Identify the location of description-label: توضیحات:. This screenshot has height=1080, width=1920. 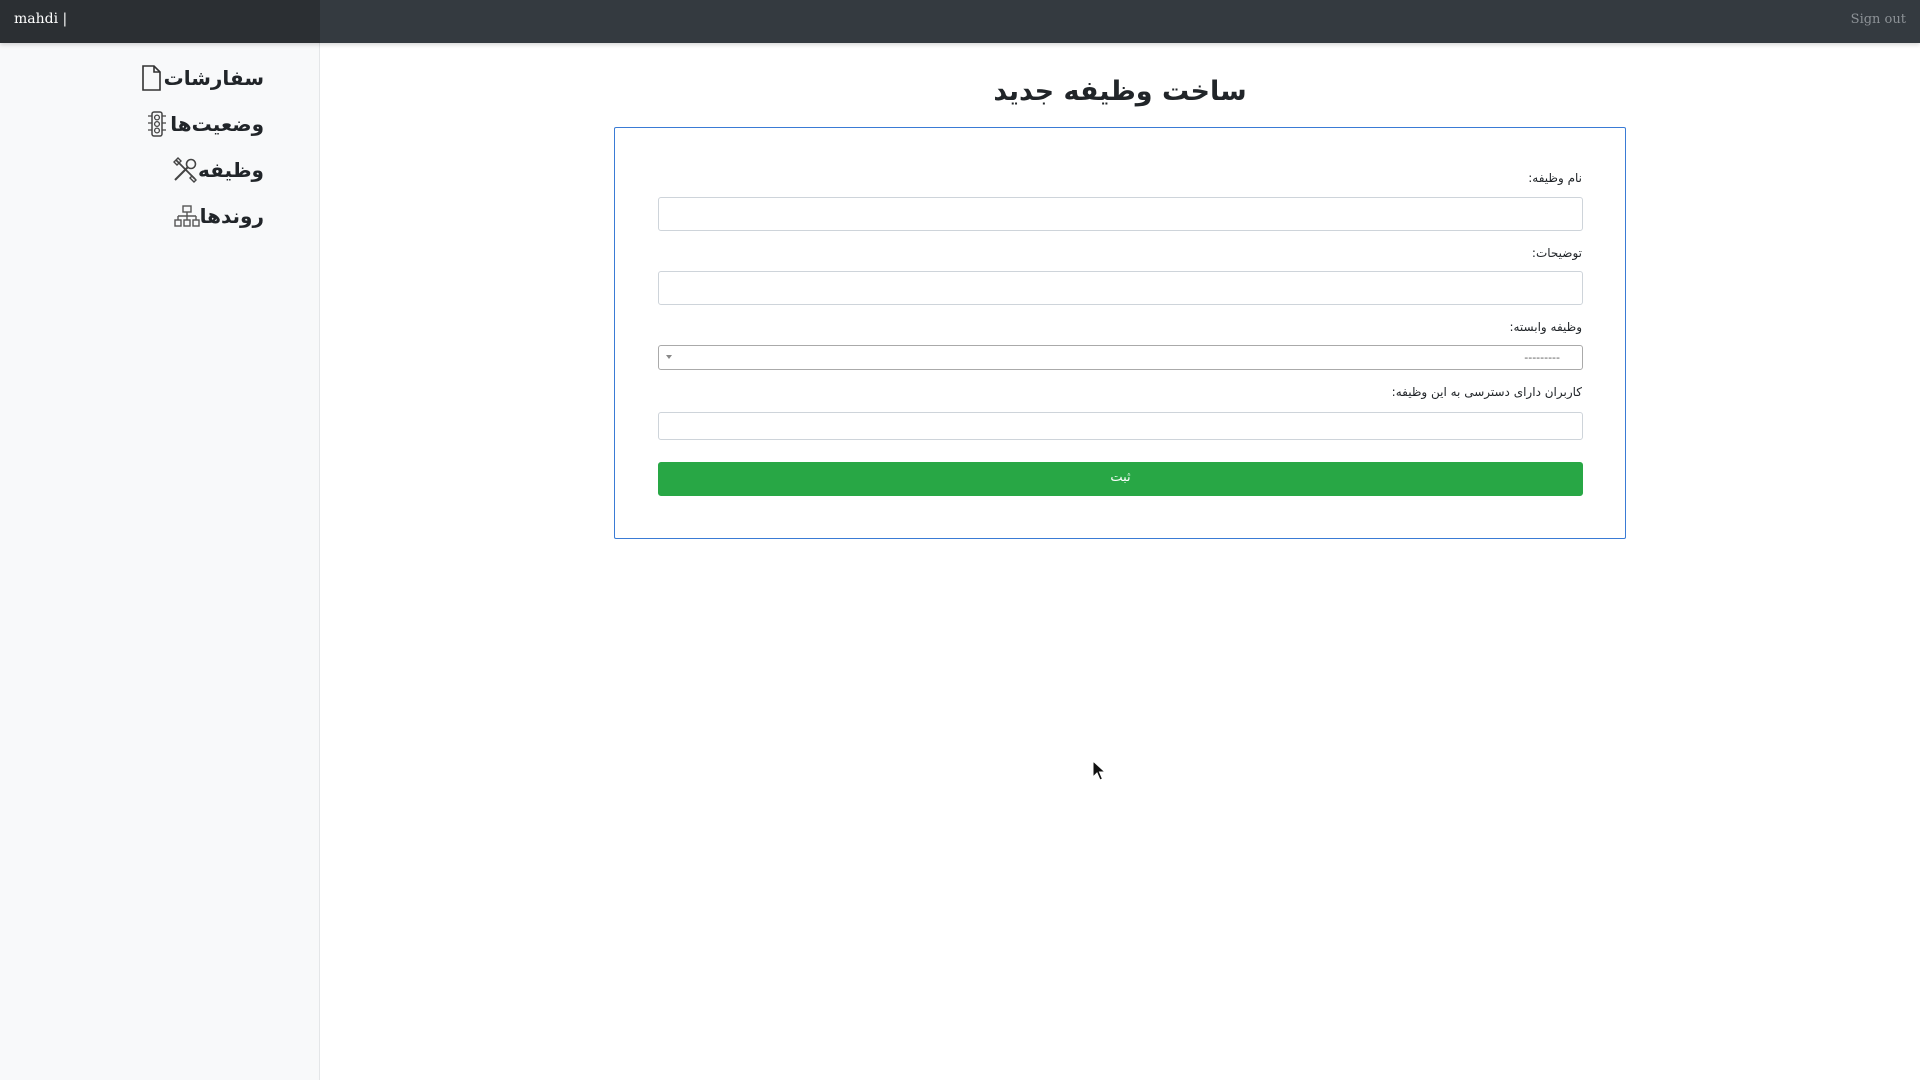
(1556, 253).